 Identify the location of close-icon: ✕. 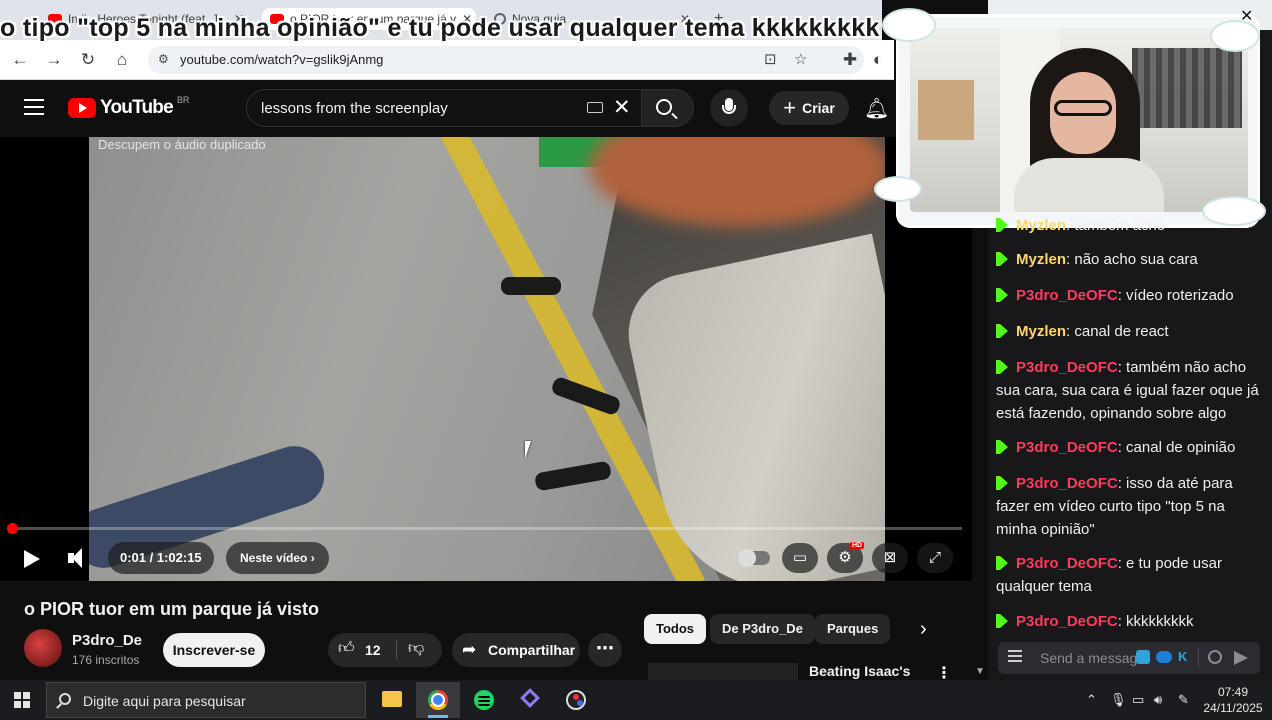
(1246, 16).